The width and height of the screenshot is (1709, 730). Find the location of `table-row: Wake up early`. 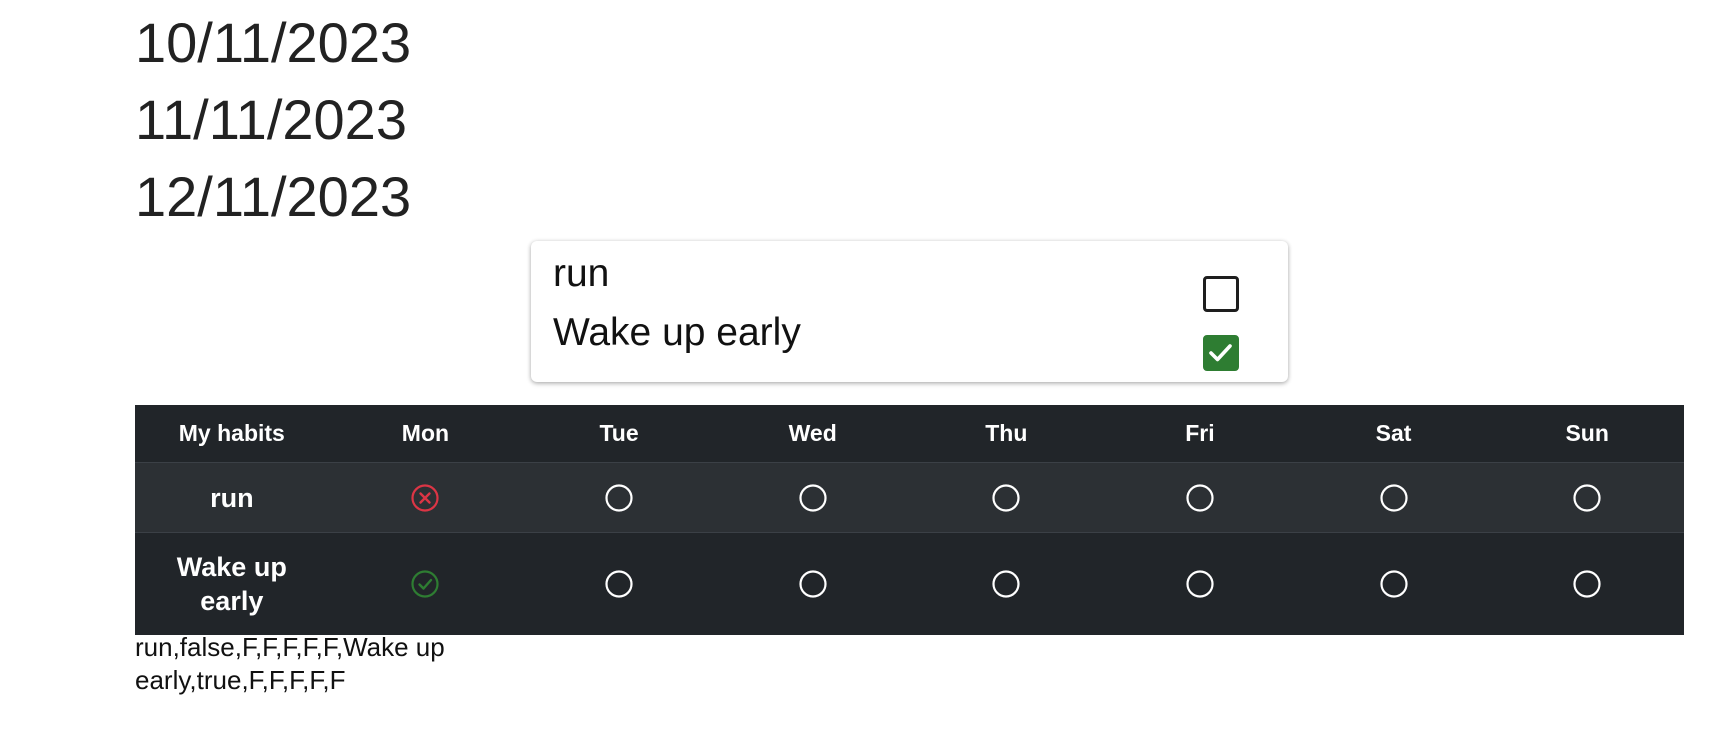

table-row: Wake up early is located at coordinates (909, 583).